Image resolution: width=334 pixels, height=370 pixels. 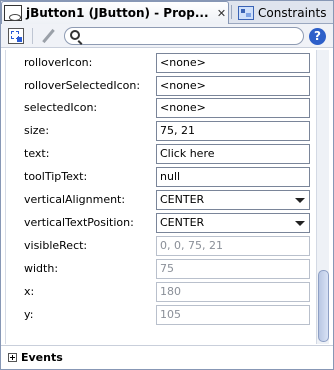 What do you see at coordinates (75, 199) in the screenshot?
I see `property-label: verticalAlignment:` at bounding box center [75, 199].